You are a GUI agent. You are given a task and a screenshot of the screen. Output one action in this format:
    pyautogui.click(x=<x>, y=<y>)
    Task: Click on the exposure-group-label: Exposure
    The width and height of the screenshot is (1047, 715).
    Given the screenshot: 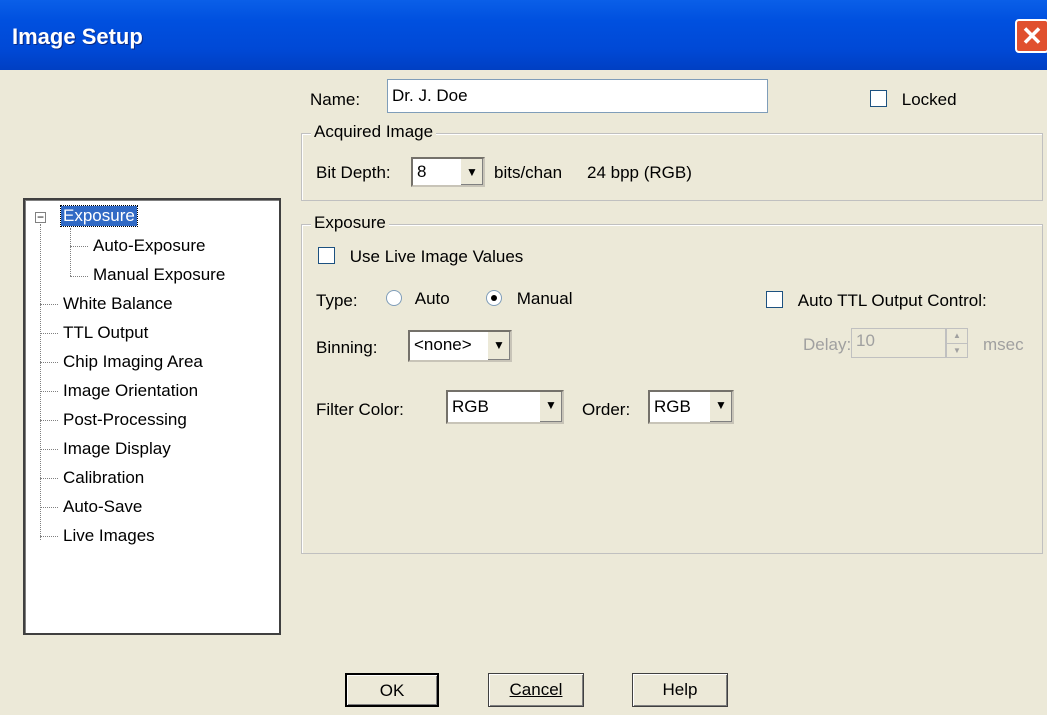 What is the action you would take?
    pyautogui.click(x=350, y=223)
    